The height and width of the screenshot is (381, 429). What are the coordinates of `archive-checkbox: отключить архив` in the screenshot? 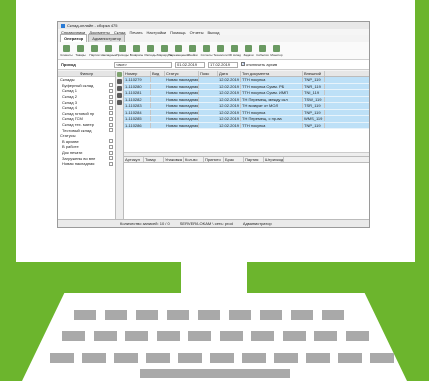 It's located at (259, 64).